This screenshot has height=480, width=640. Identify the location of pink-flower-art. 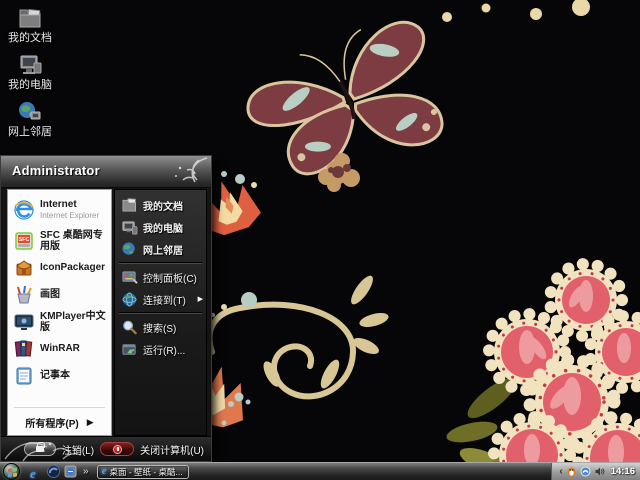
(561, 369).